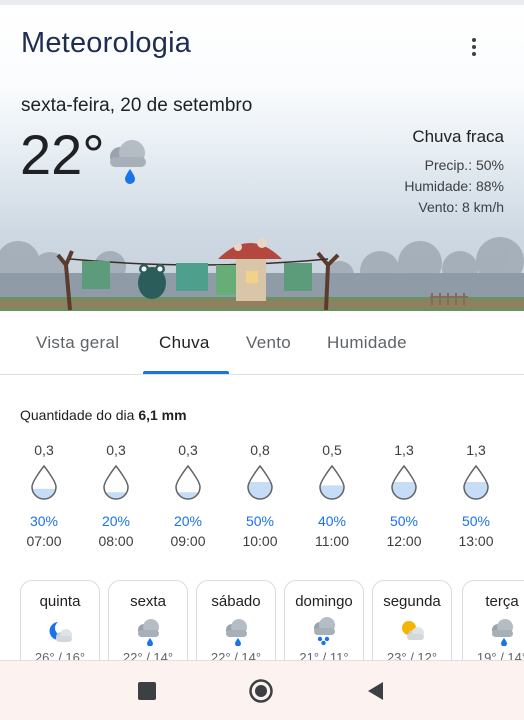  I want to click on hour-column: 1,3 50% 12:00, so click(404, 495).